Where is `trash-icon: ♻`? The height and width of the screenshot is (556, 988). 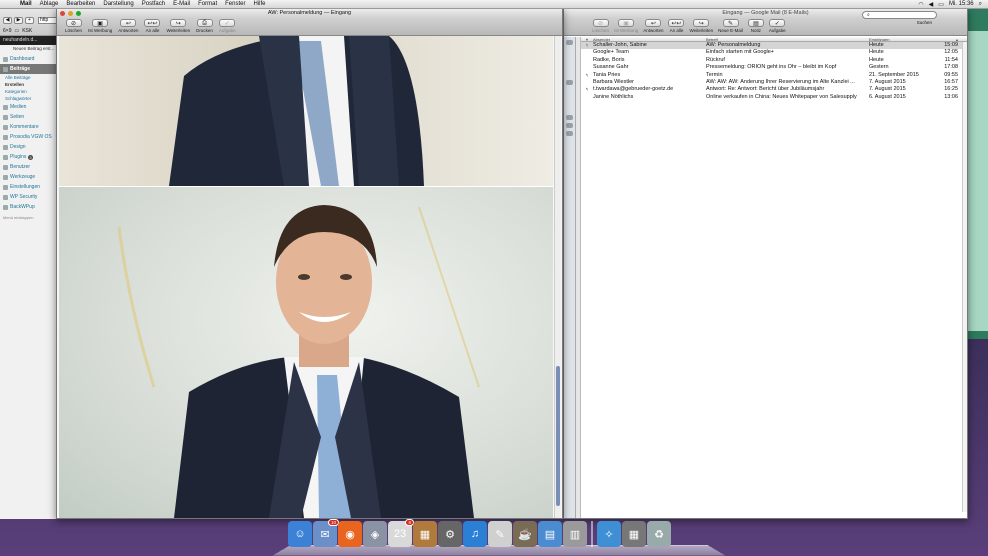
trash-icon: ♻ is located at coordinates (659, 534).